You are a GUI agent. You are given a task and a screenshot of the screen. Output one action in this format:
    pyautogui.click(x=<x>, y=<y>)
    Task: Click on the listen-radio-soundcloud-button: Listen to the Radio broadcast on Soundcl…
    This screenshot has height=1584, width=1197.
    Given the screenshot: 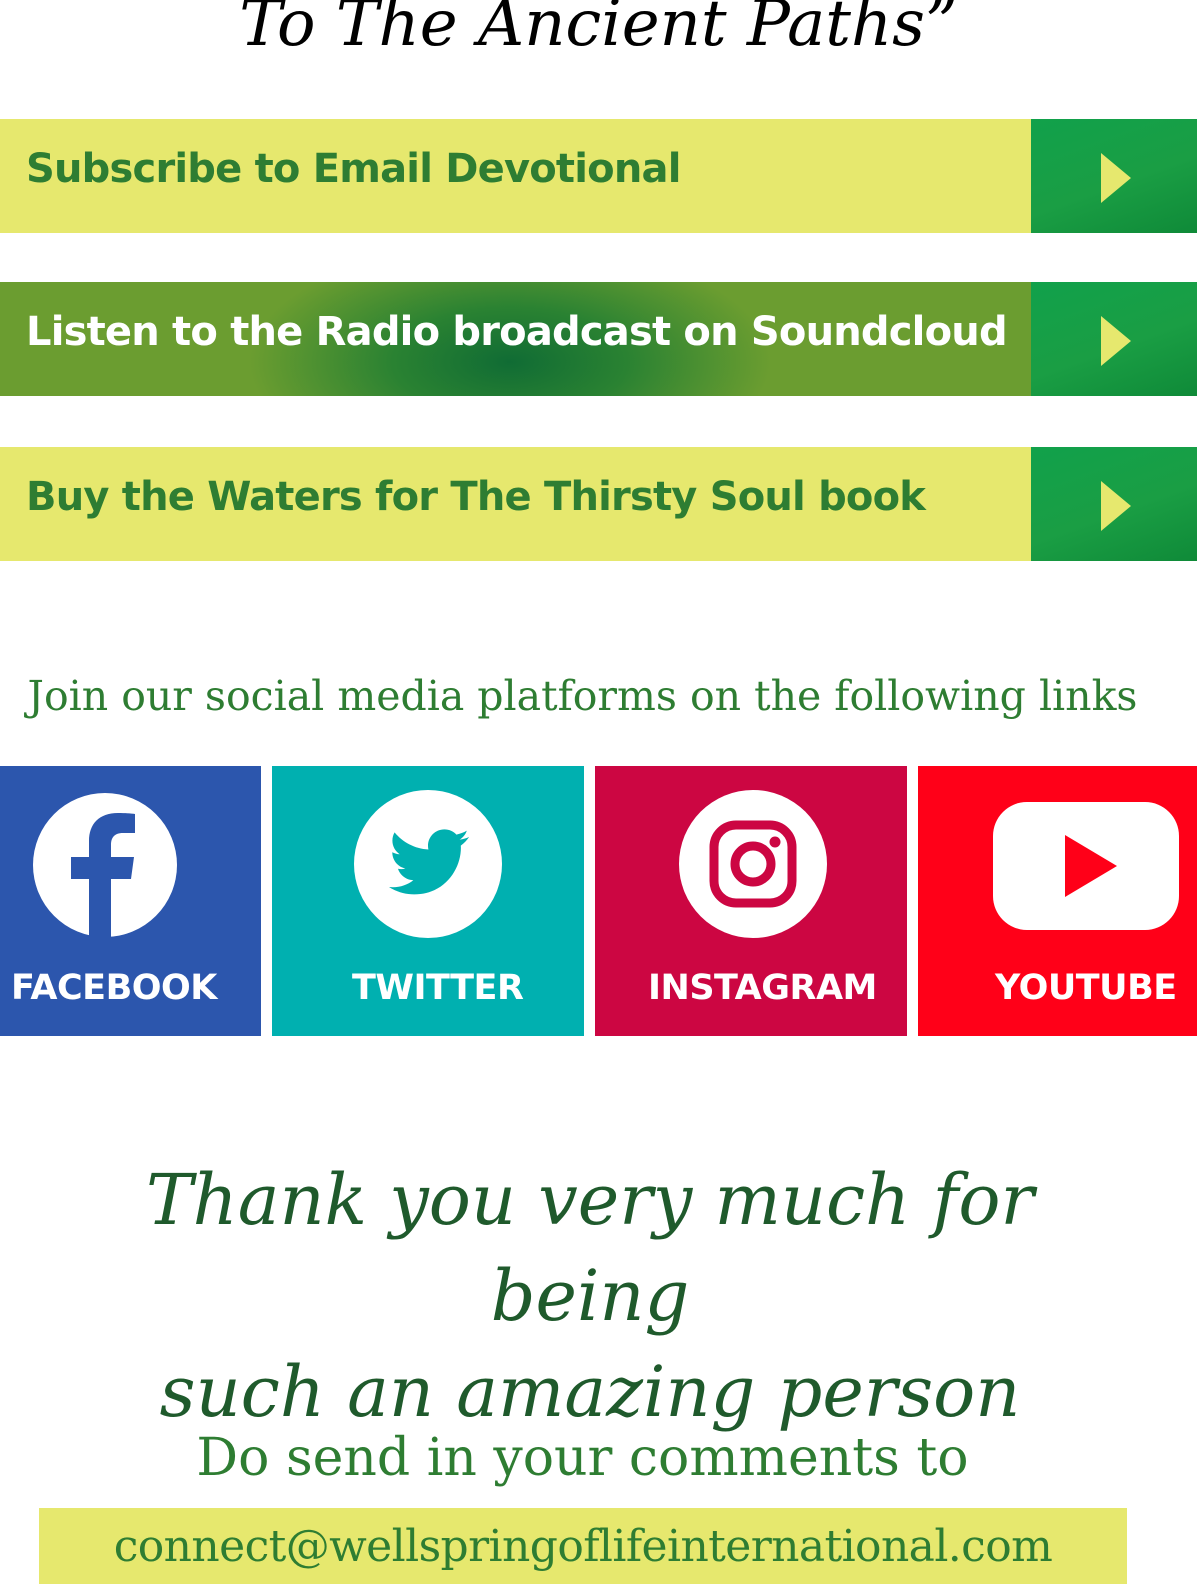 What is the action you would take?
    pyautogui.click(x=598, y=339)
    